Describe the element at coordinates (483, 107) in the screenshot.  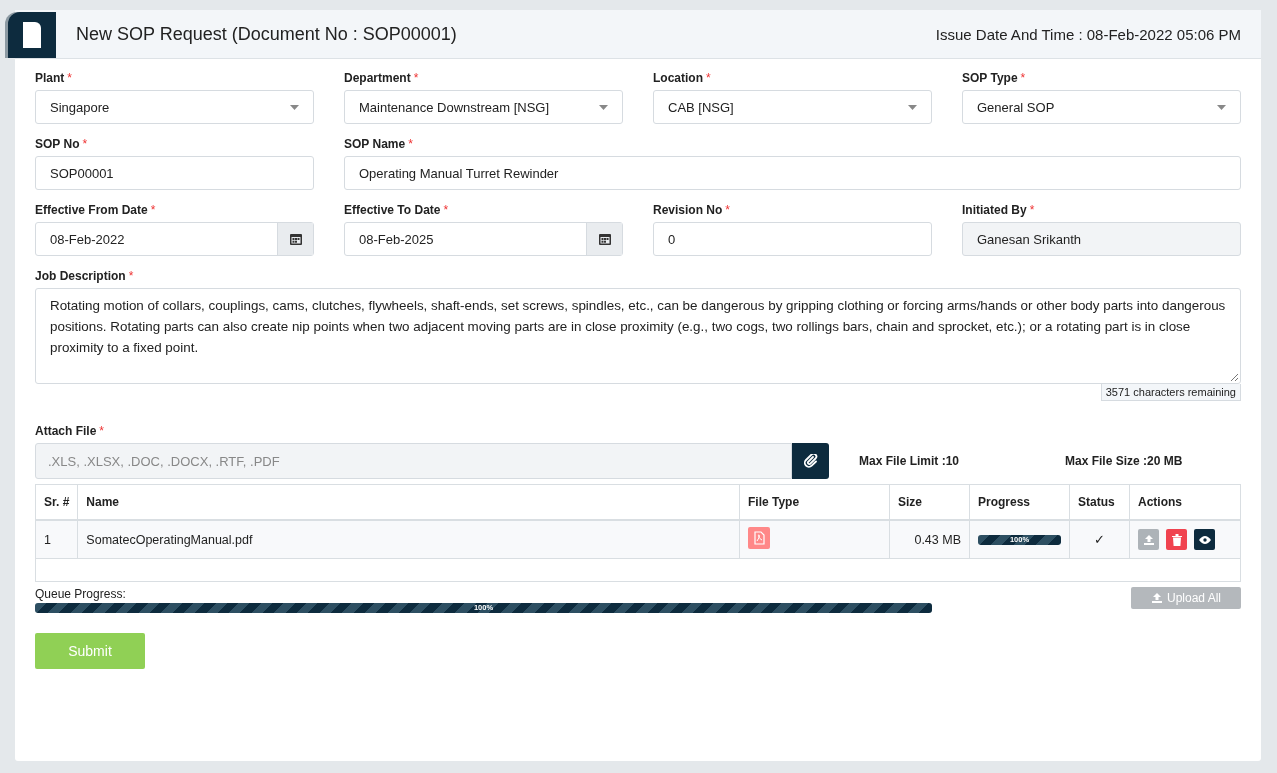
I see `select-field: Maintenance Downstream [NSG]` at that location.